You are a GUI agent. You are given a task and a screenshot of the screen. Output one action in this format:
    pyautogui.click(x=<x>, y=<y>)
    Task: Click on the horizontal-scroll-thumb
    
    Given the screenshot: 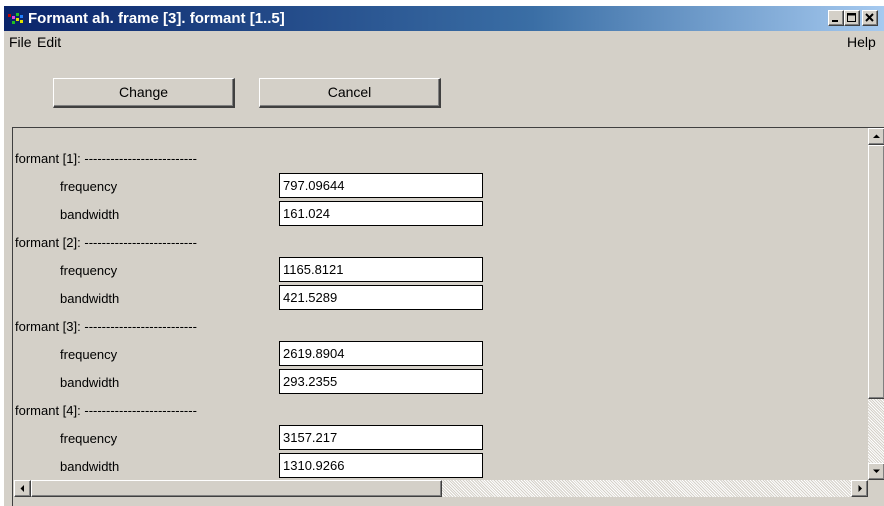 What is the action you would take?
    pyautogui.click(x=236, y=488)
    